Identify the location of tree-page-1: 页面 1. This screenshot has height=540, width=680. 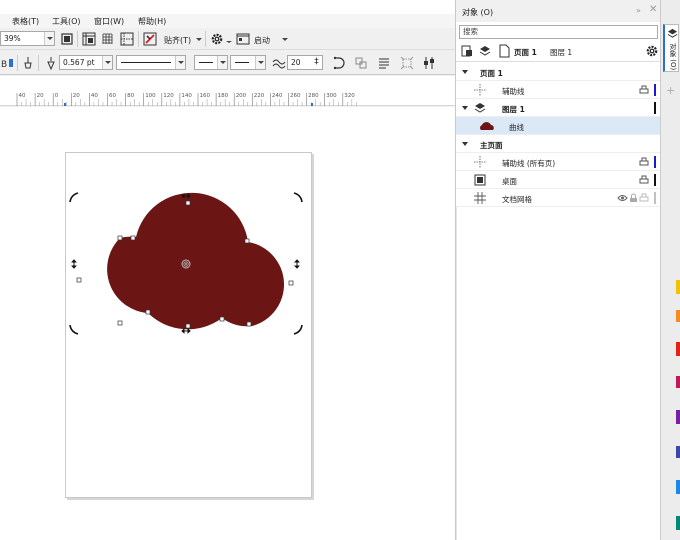
(558, 72).